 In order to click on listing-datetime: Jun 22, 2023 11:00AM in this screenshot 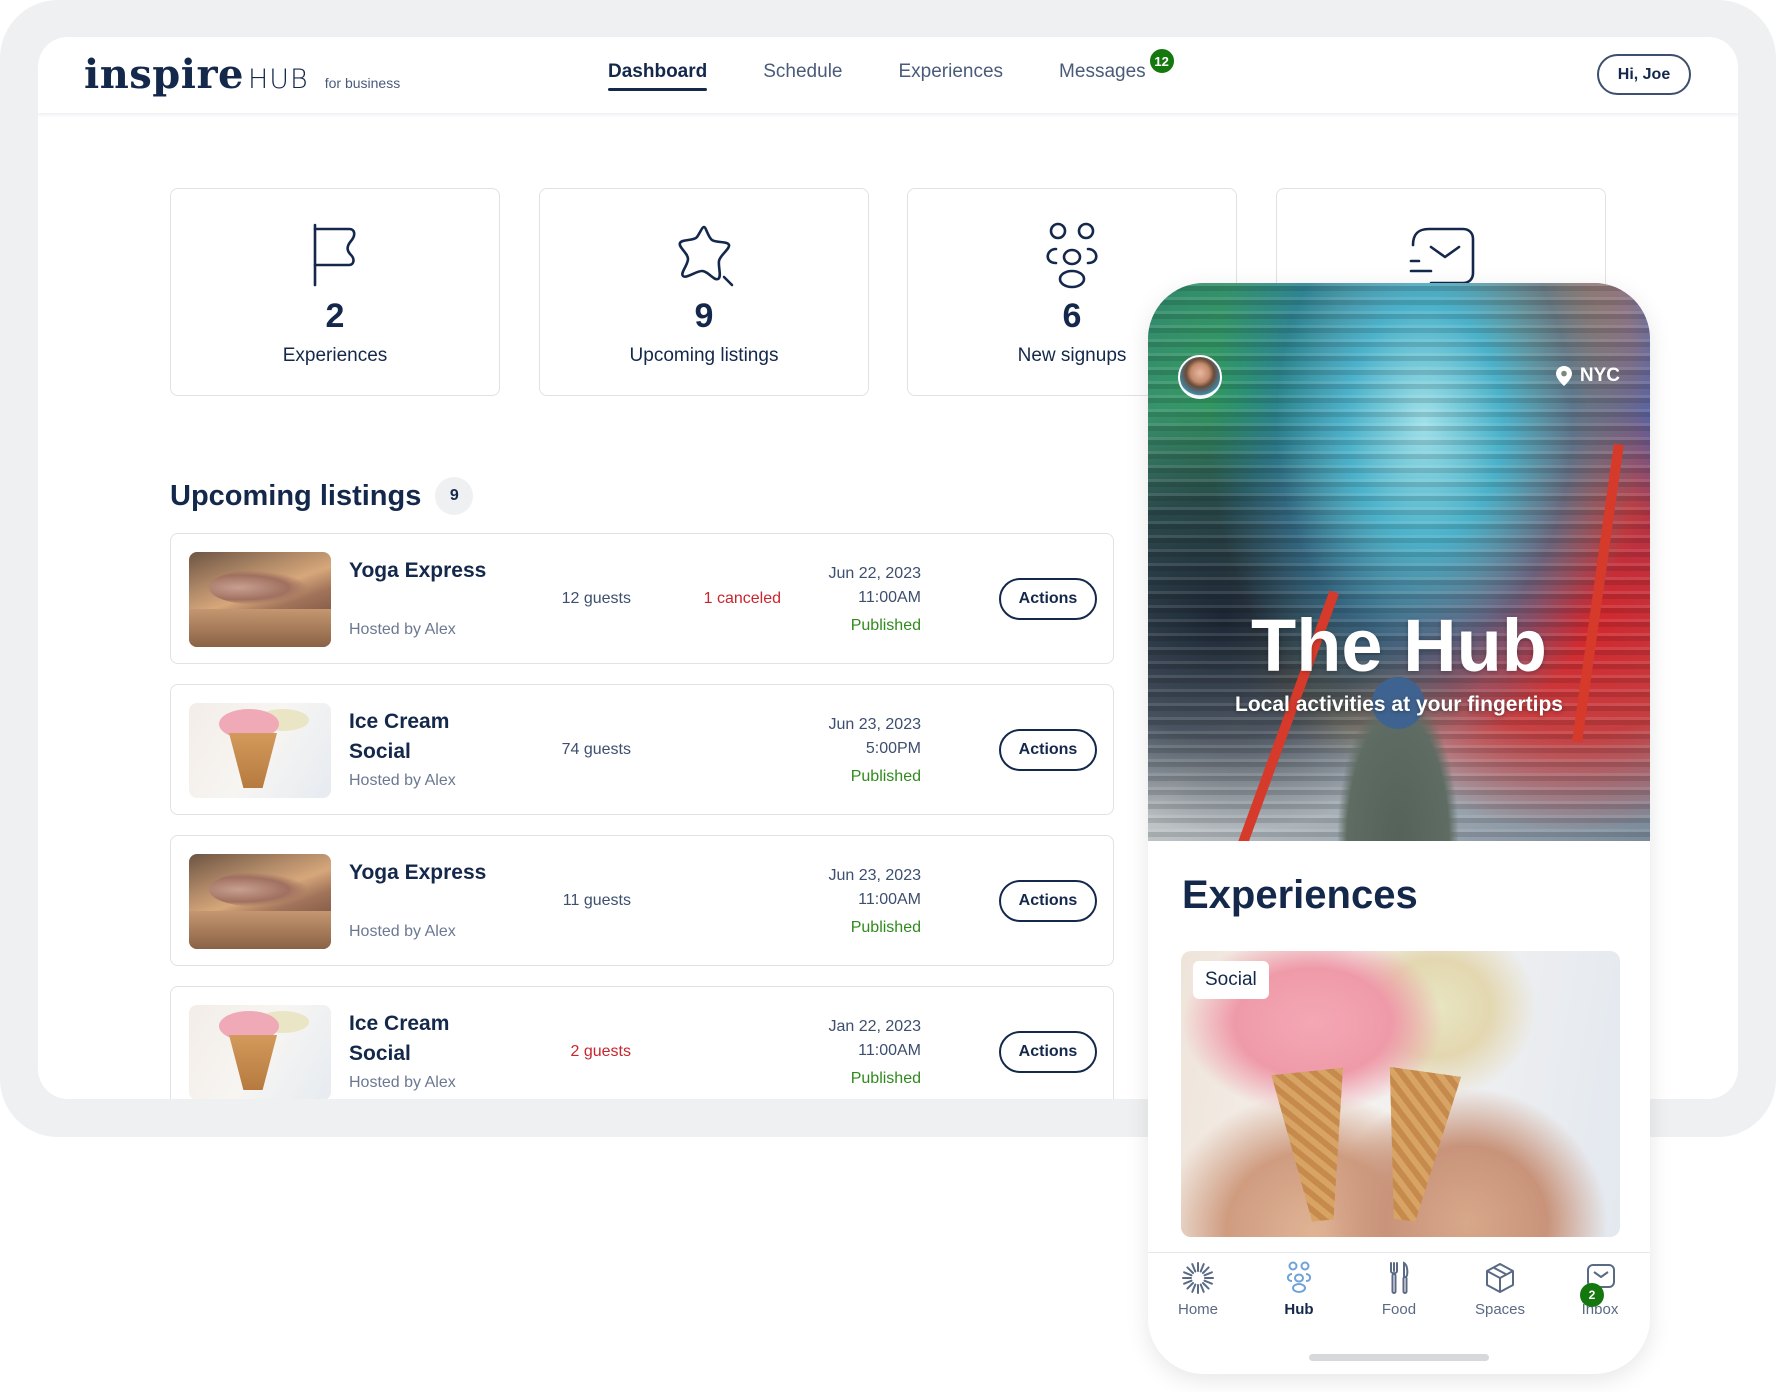, I will do `click(856, 586)`.